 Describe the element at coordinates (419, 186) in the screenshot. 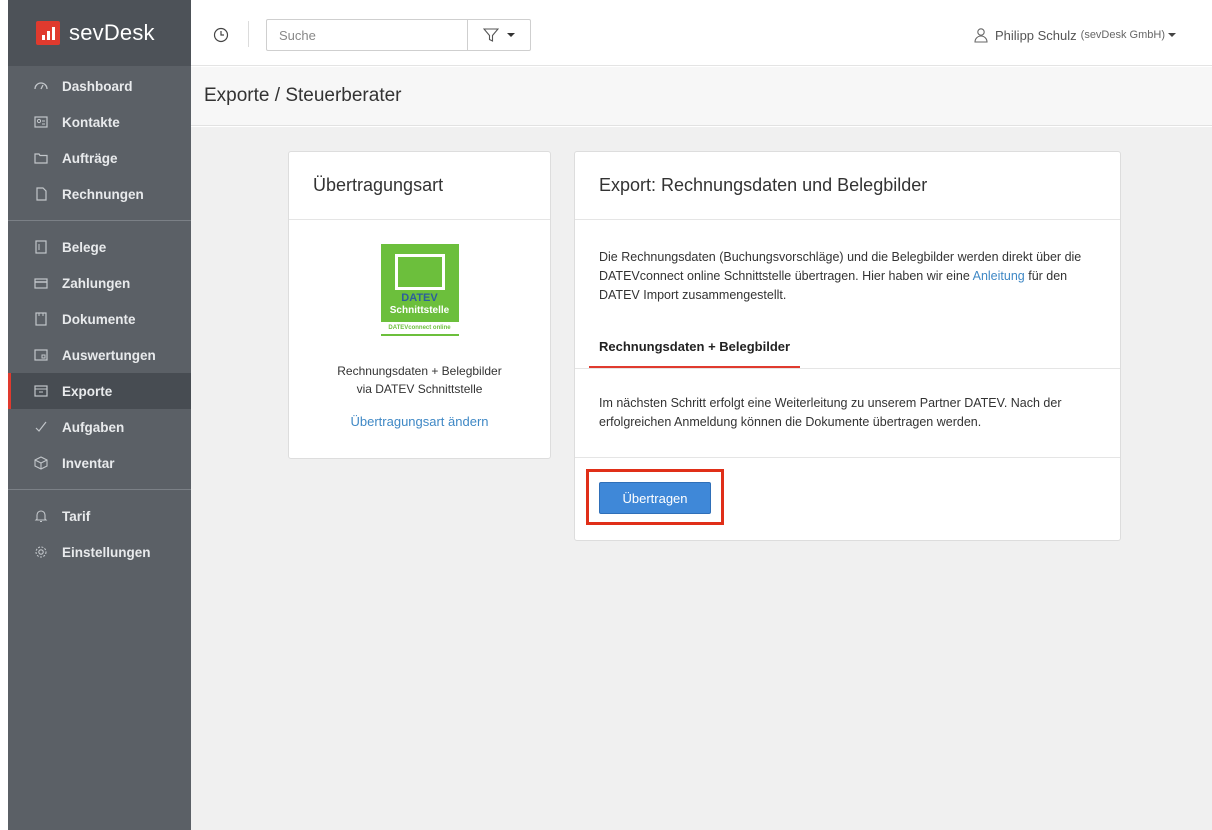

I see `card-title: Übertragungsart` at that location.